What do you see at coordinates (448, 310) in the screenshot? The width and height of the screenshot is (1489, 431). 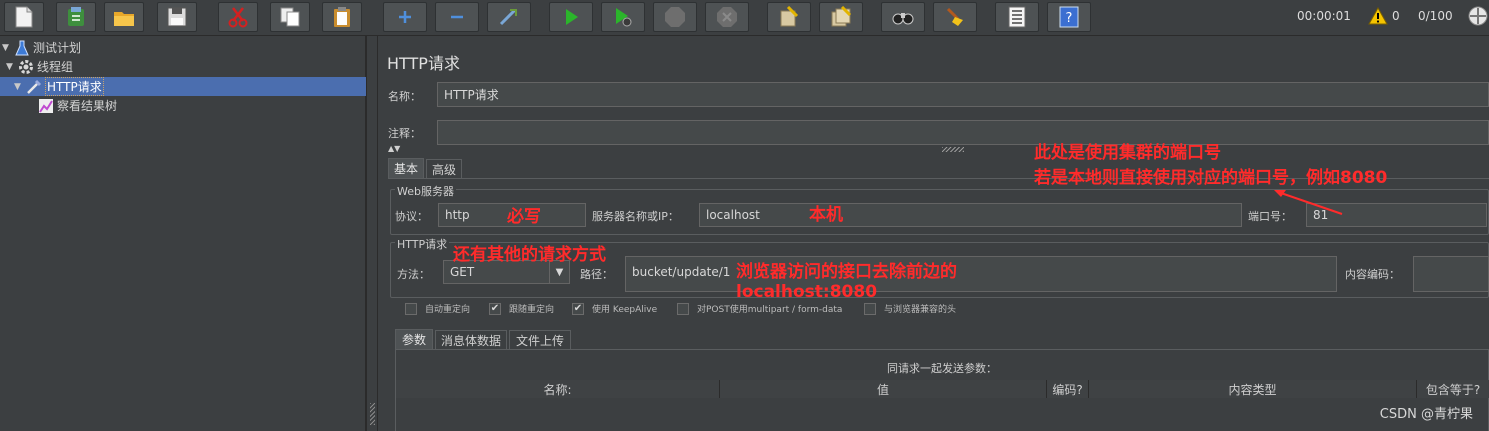 I see `option-label: 自动重定向` at bounding box center [448, 310].